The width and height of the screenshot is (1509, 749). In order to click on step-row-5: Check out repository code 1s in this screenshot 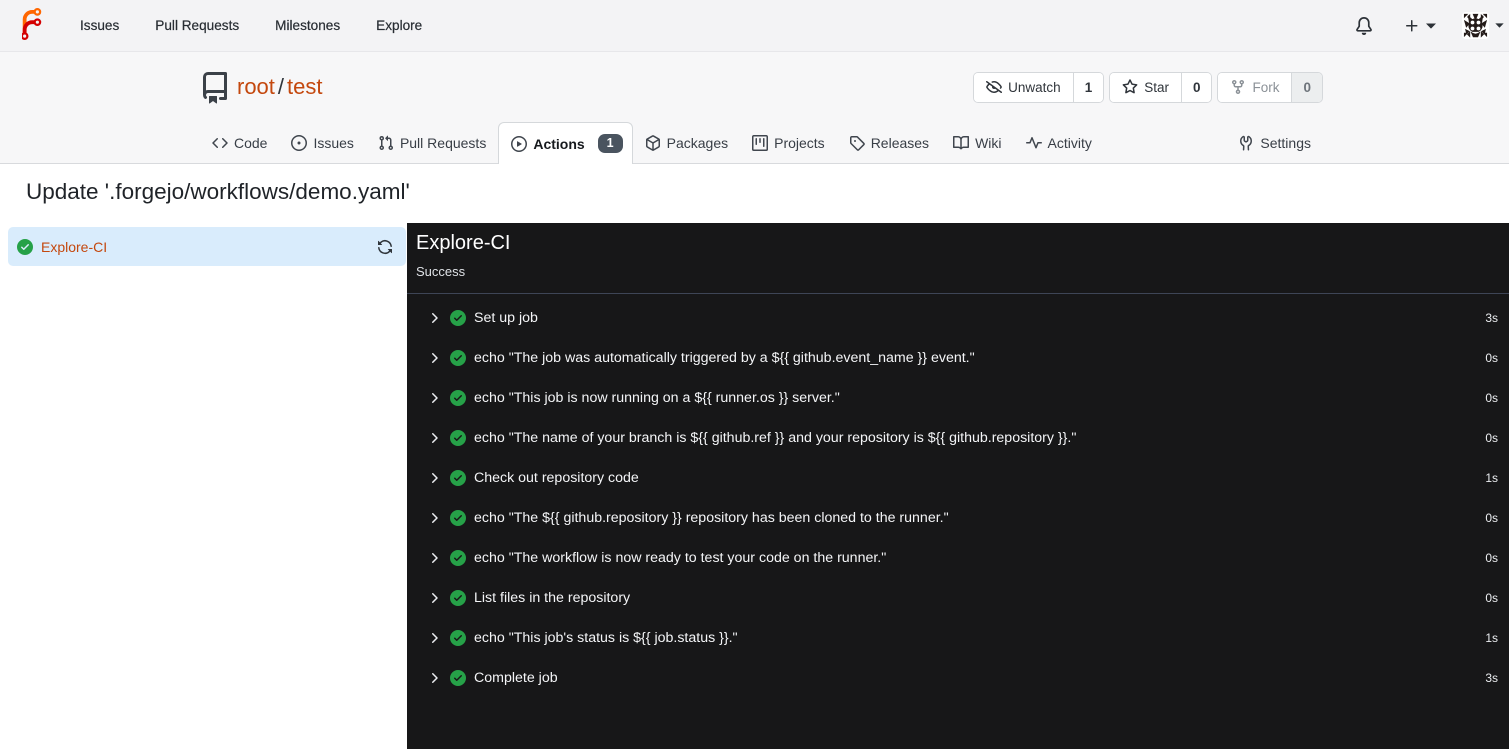, I will do `click(958, 478)`.